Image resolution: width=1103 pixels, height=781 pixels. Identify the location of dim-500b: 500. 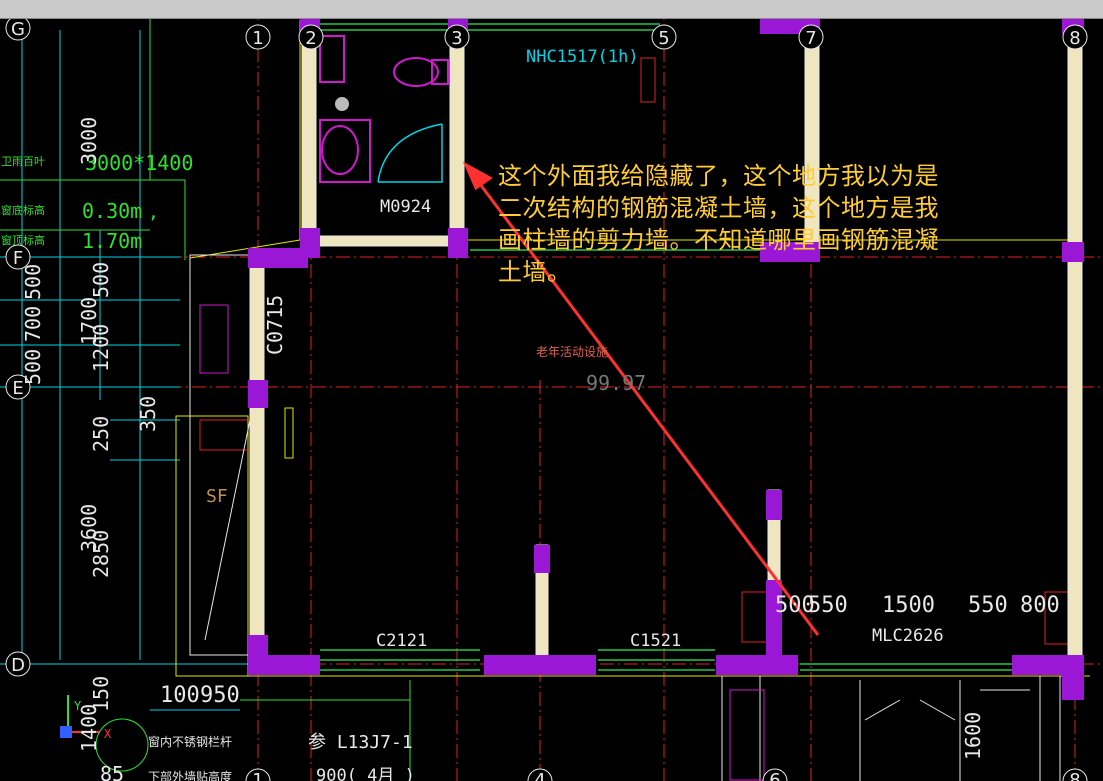
(33, 367).